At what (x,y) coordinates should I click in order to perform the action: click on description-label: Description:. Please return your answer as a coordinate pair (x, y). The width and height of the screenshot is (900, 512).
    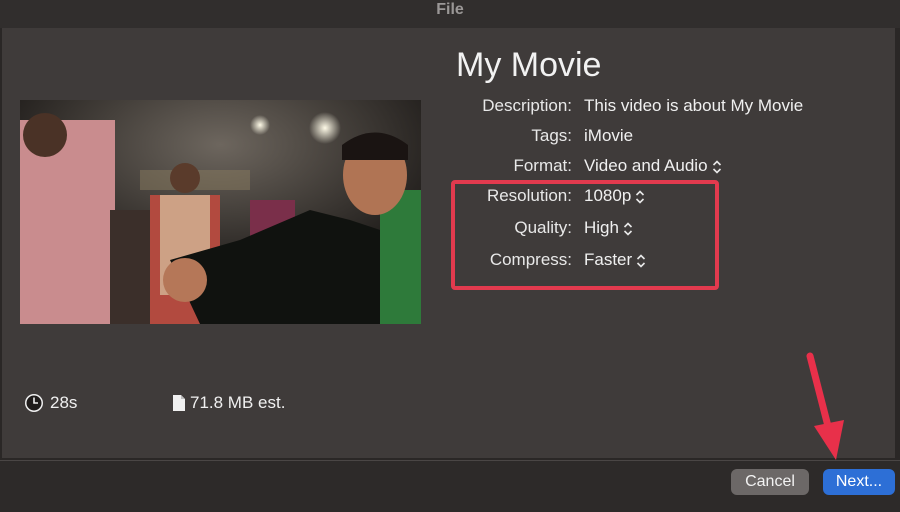
    Looking at the image, I should click on (527, 105).